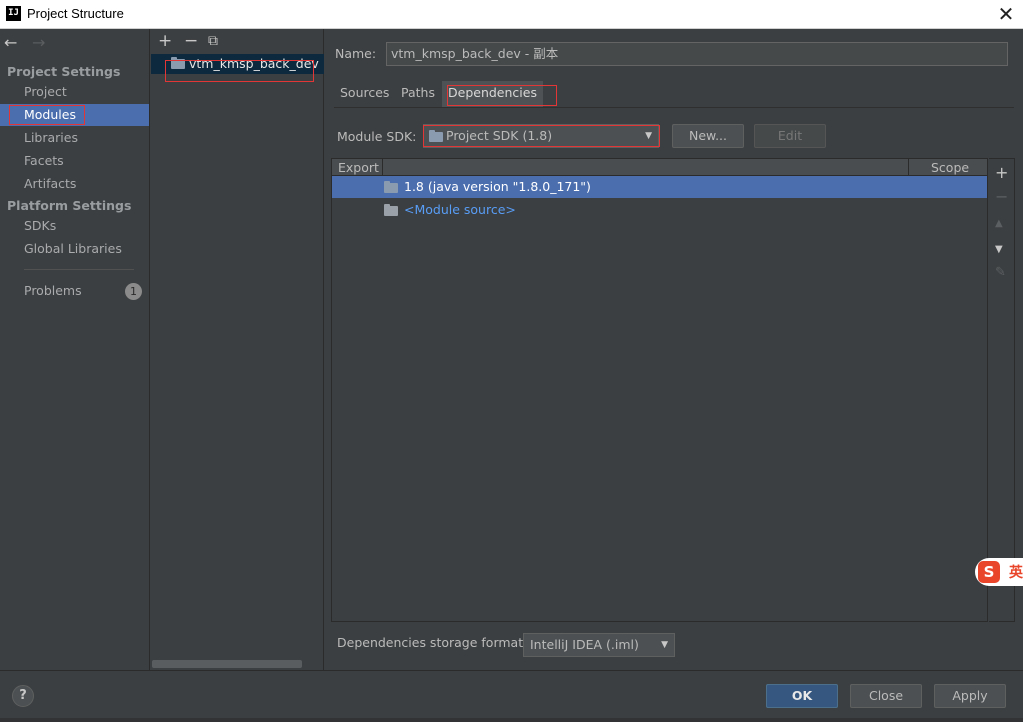 The width and height of the screenshot is (1023, 722). I want to click on module-item-vtm-kmsp-back-dev: vtm_kmsp_back_dev, so click(237, 64).